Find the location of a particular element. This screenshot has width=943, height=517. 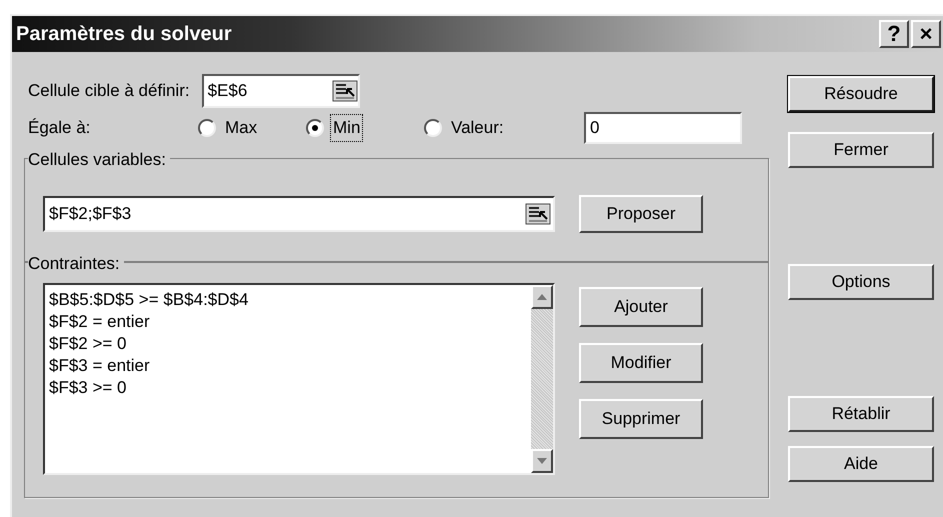

down-arrow-icon is located at coordinates (542, 461).